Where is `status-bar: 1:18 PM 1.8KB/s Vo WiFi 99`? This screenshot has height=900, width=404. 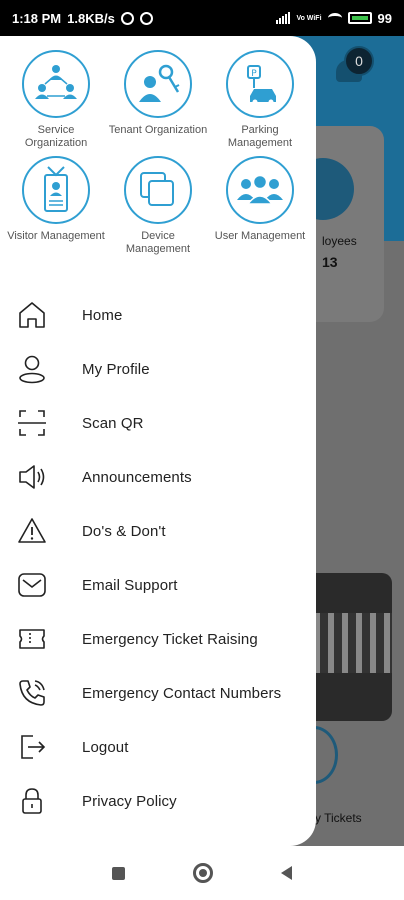 status-bar: 1:18 PM 1.8KB/s Vo WiFi 99 is located at coordinates (202, 18).